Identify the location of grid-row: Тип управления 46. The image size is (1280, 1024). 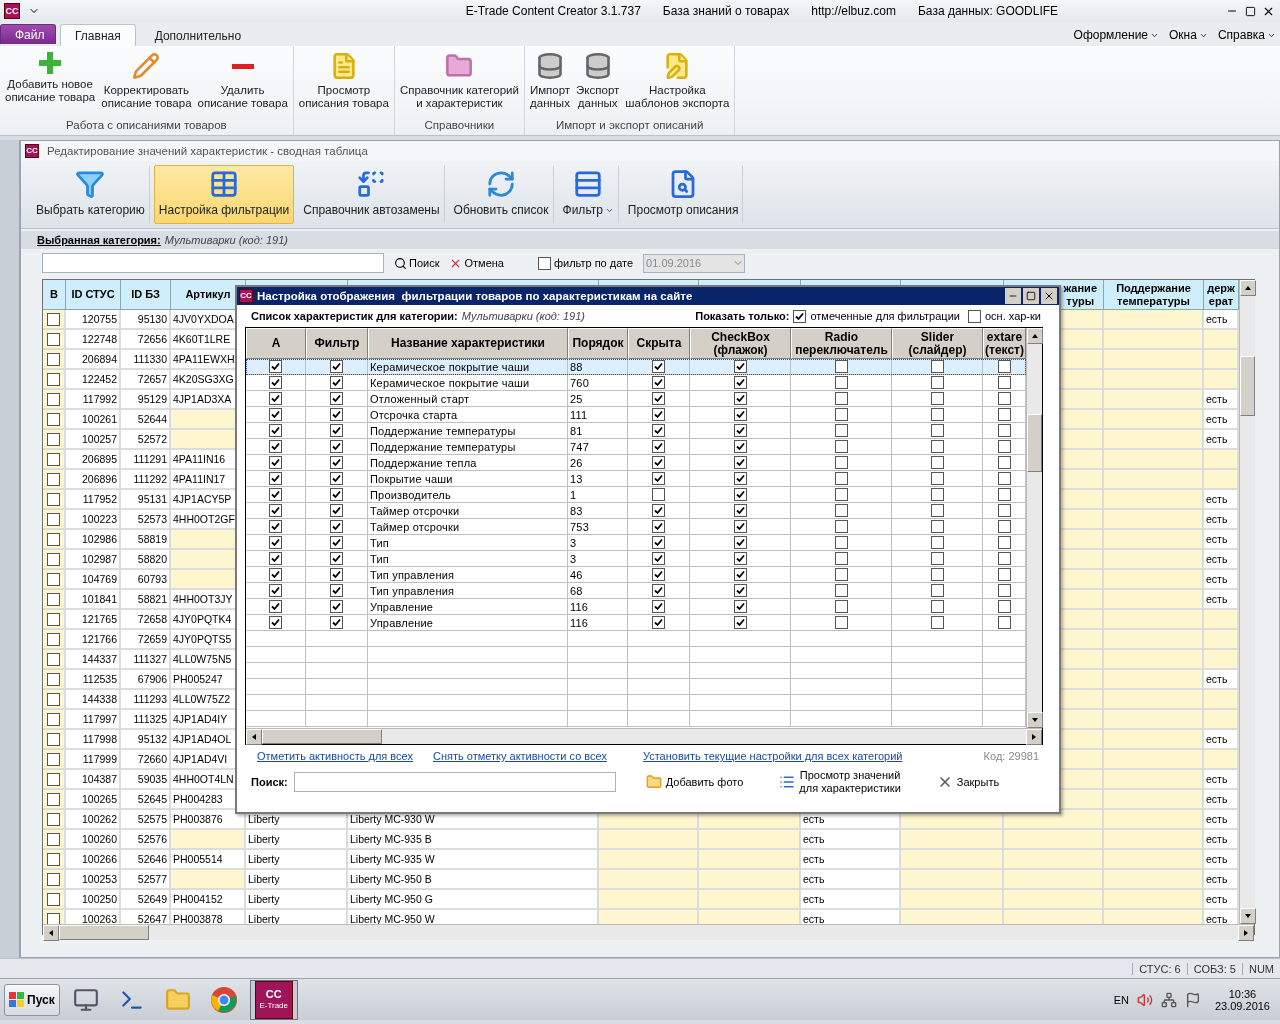
(636, 575).